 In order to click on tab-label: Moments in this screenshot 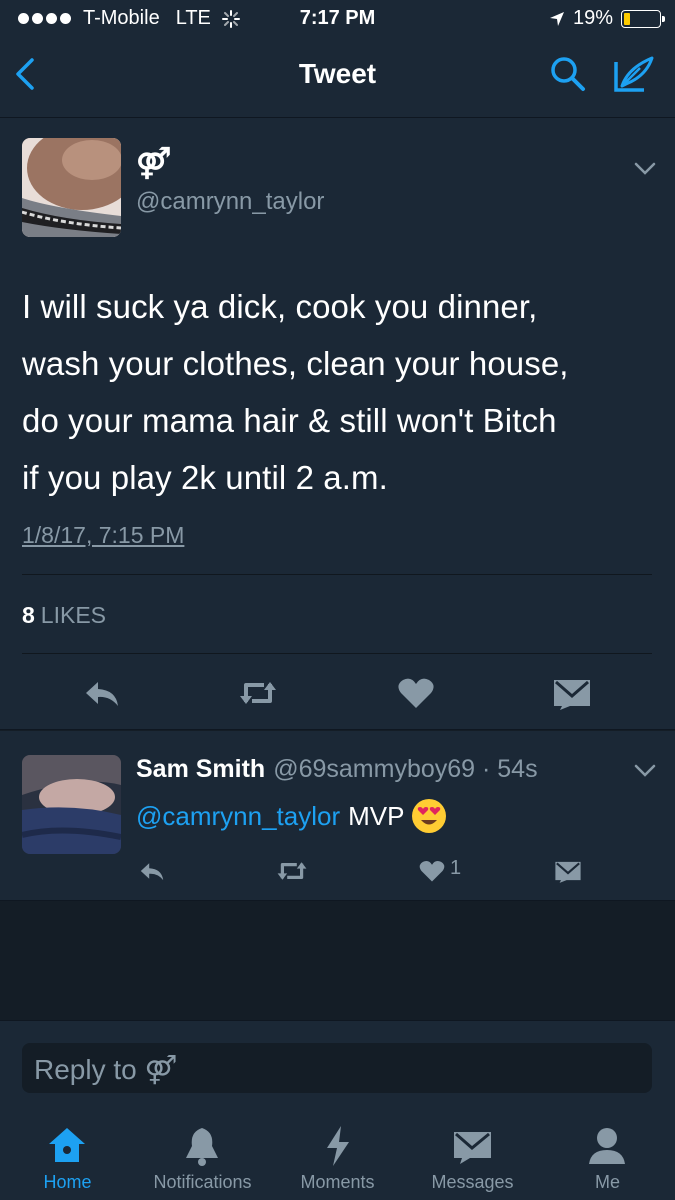, I will do `click(337, 1182)`.